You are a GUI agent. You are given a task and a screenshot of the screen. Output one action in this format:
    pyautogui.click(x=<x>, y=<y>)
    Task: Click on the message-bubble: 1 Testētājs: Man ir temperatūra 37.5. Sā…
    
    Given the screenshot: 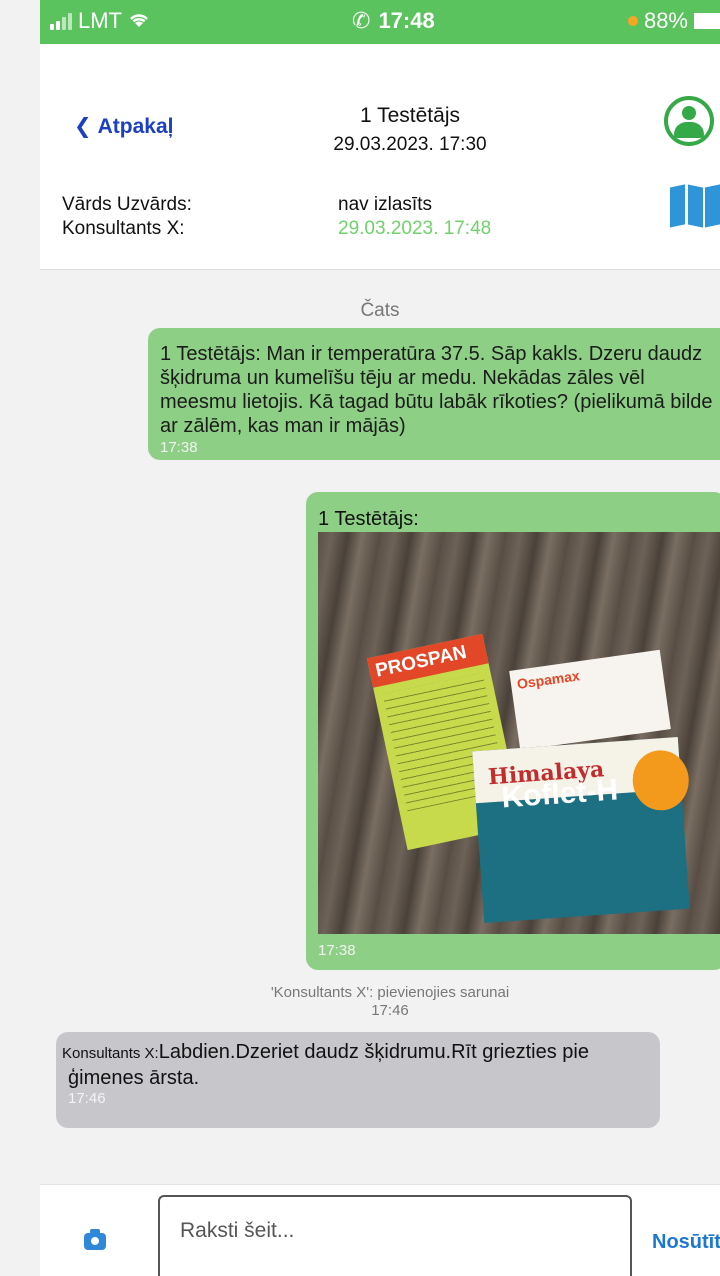 What is the action you would take?
    pyautogui.click(x=434, y=394)
    